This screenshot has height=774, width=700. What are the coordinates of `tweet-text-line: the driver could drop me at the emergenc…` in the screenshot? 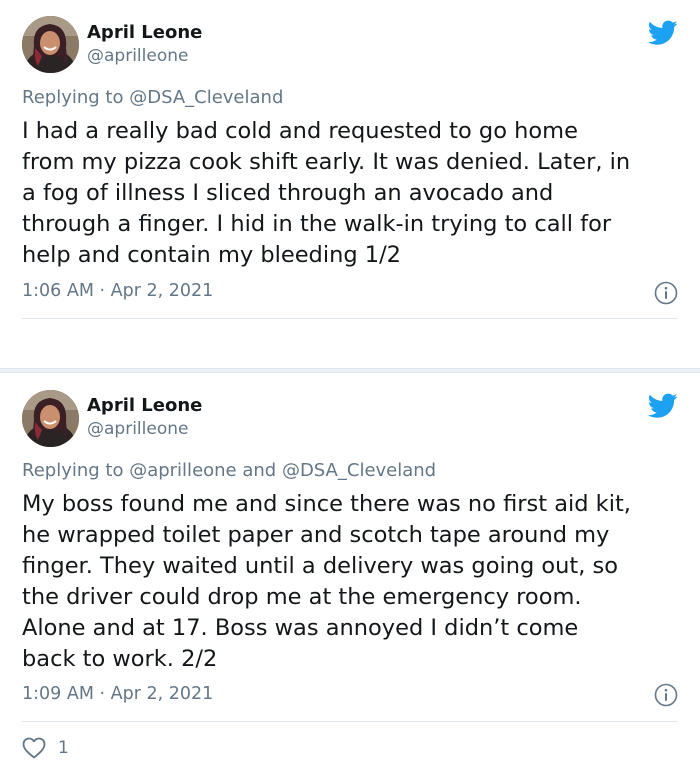 It's located at (302, 597).